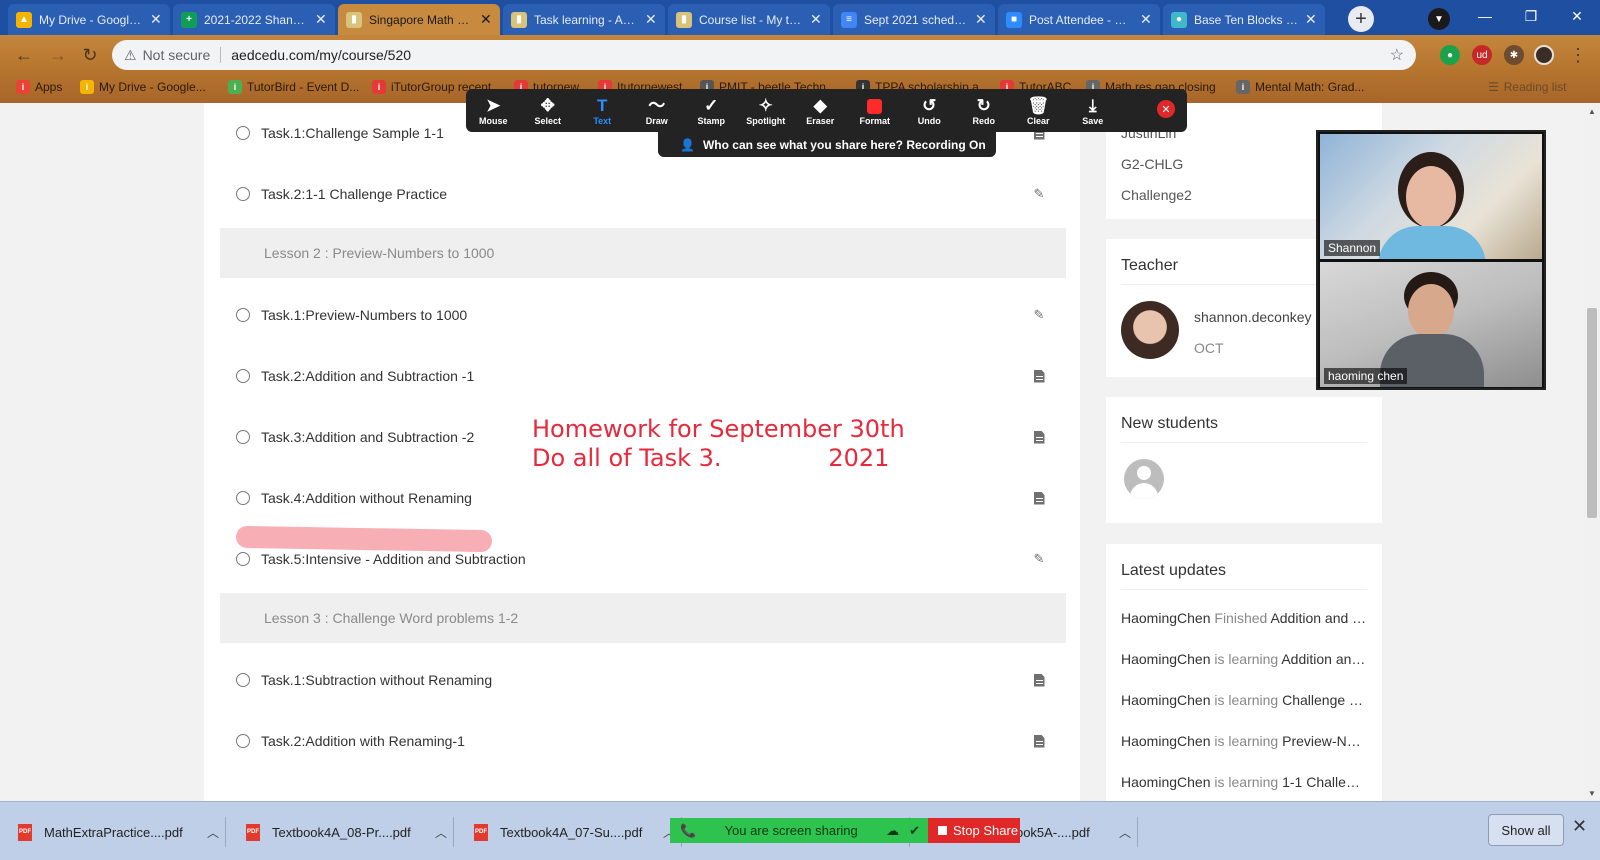 This screenshot has height=860, width=1600. What do you see at coordinates (366, 498) in the screenshot?
I see `task-title: Task.4:Addition without Renaming` at bounding box center [366, 498].